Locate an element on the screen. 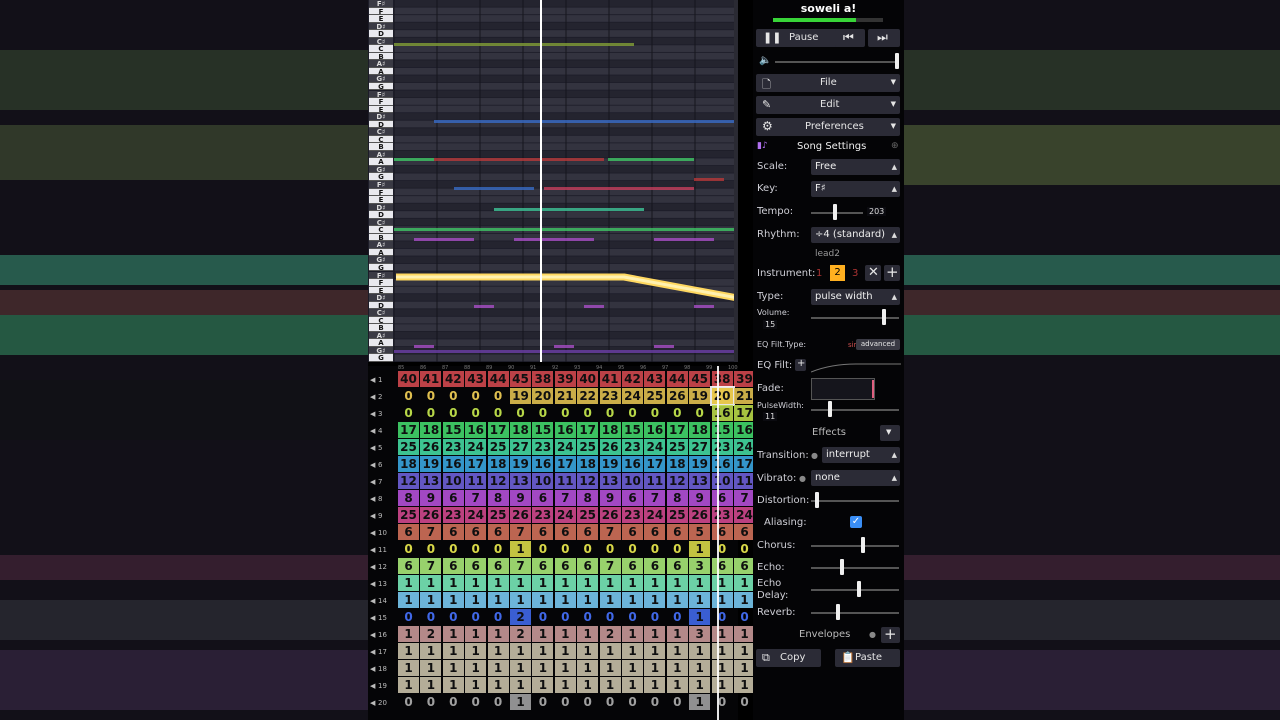 This screenshot has width=1280, height=720. eq-filter-curve is located at coordinates (856, 366).